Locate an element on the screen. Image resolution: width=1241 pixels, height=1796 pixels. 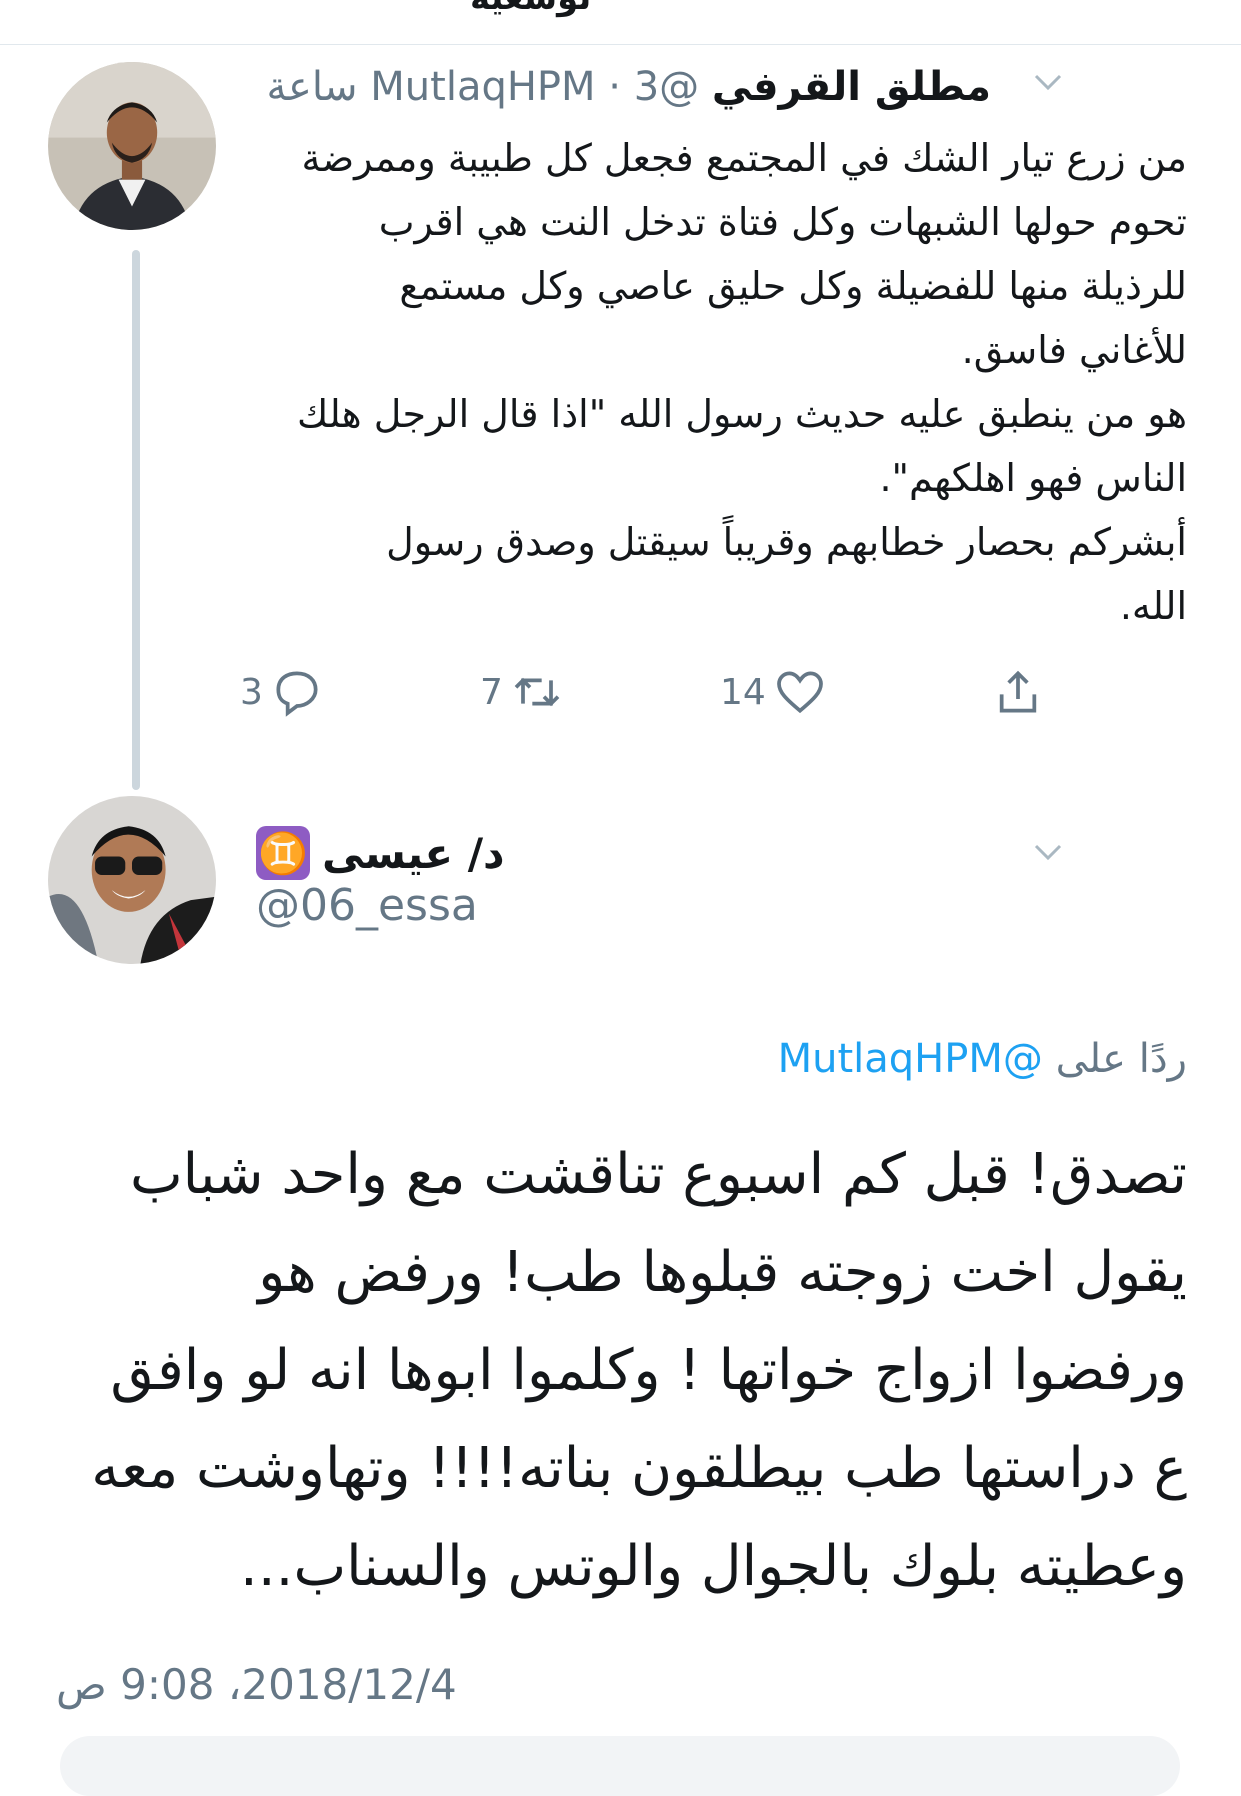
tweet1-header: مطلق القرفي @MutlaqHPM · 3 ساعة is located at coordinates (629, 87).